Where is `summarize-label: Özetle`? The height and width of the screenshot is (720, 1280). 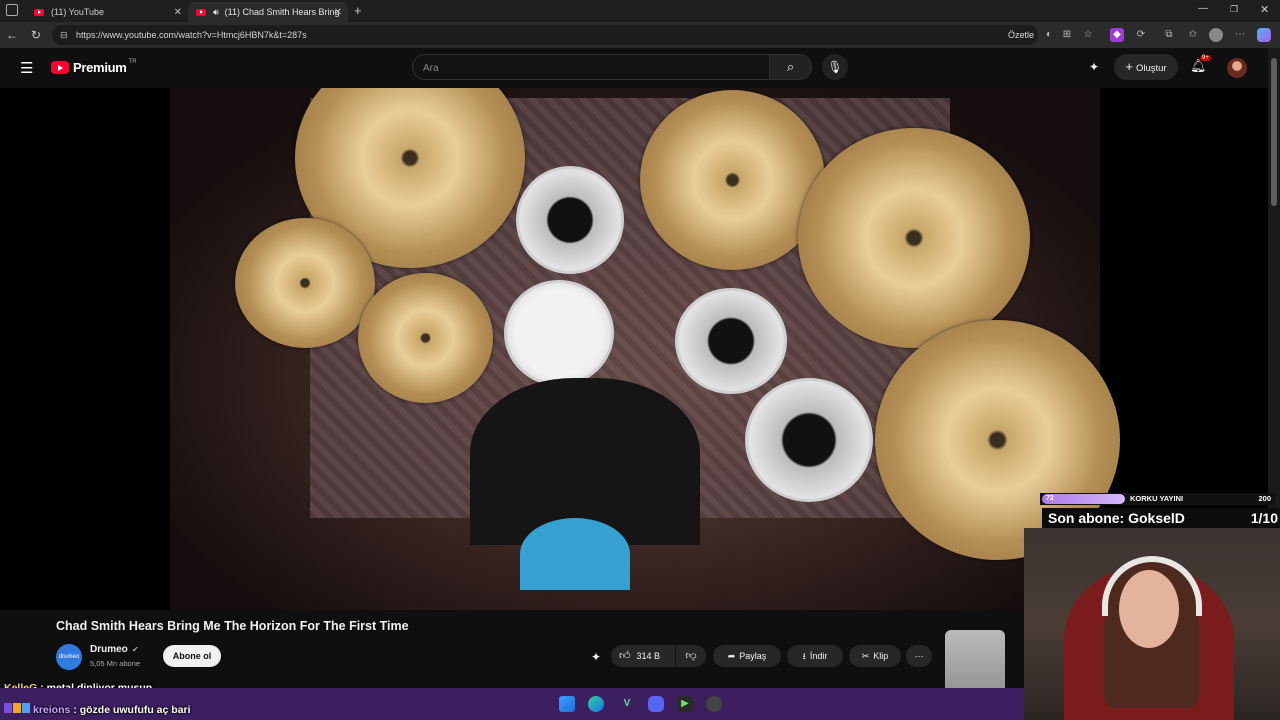
summarize-label: Özetle is located at coordinates (1021, 35).